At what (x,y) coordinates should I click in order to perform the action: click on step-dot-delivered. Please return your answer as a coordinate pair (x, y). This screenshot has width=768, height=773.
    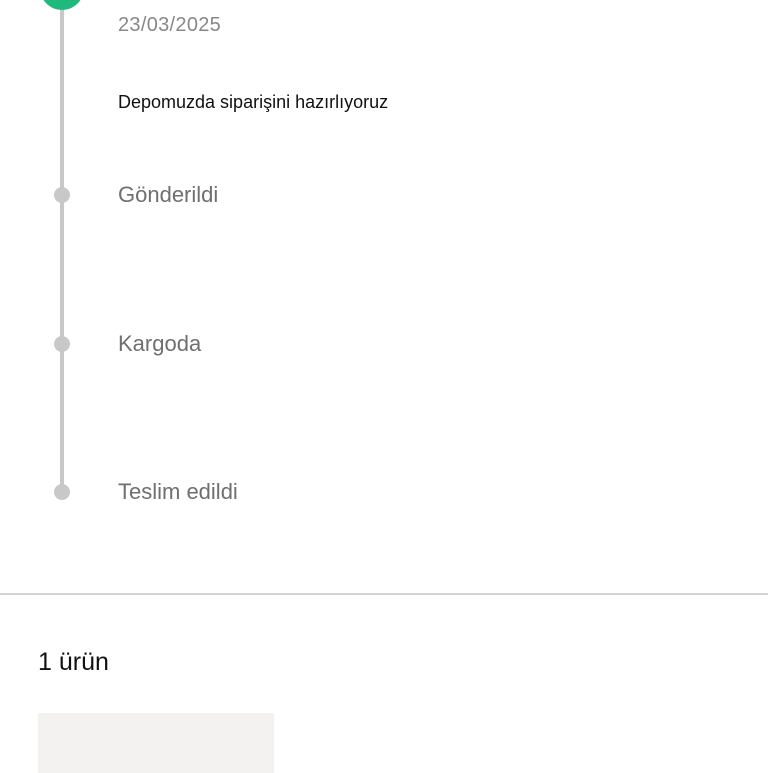
    Looking at the image, I should click on (62, 492).